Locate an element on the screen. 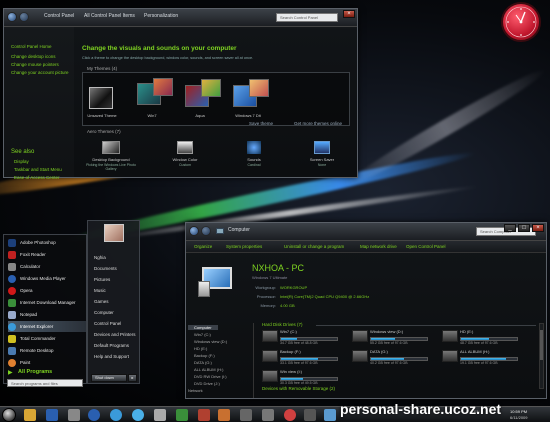 This screenshot has height=422, width=550. sidebar-link: Change mouse pointers is located at coordinates (35, 64).